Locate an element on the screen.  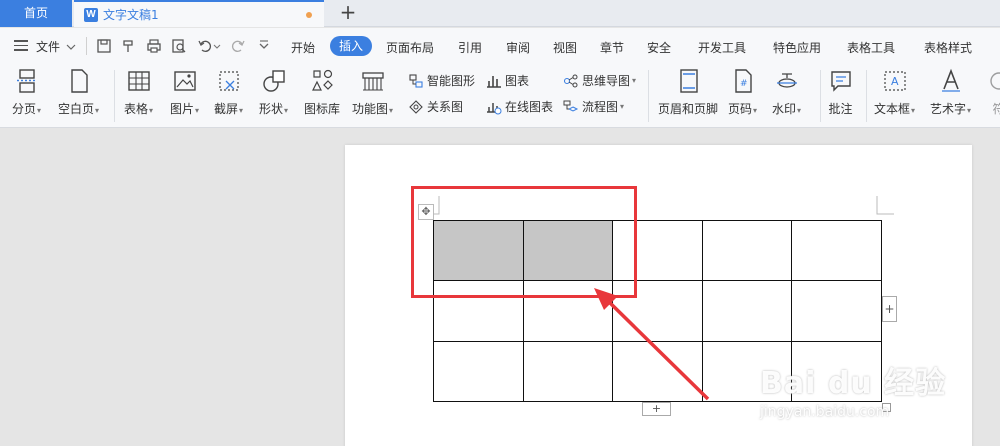
smart-shape-button: 智能图形 is located at coordinates (441, 80).